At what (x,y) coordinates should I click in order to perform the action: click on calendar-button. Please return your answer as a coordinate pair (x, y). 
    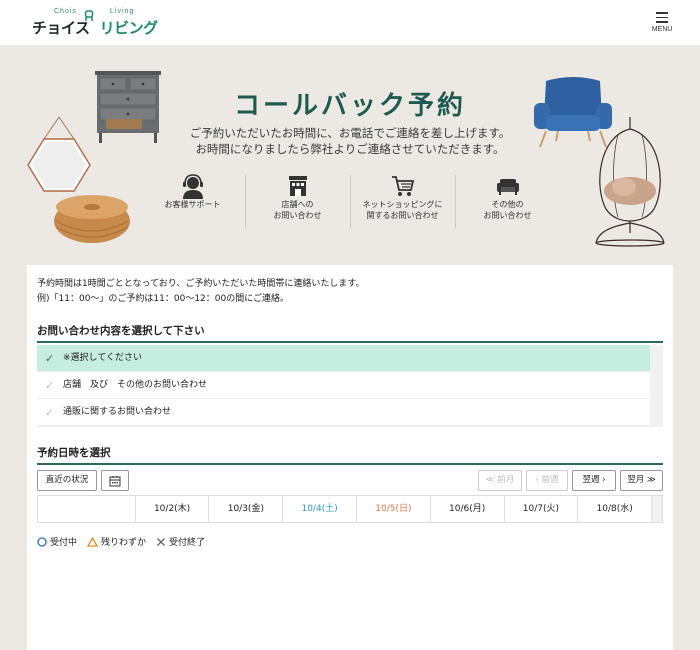
    Looking at the image, I should click on (115, 480).